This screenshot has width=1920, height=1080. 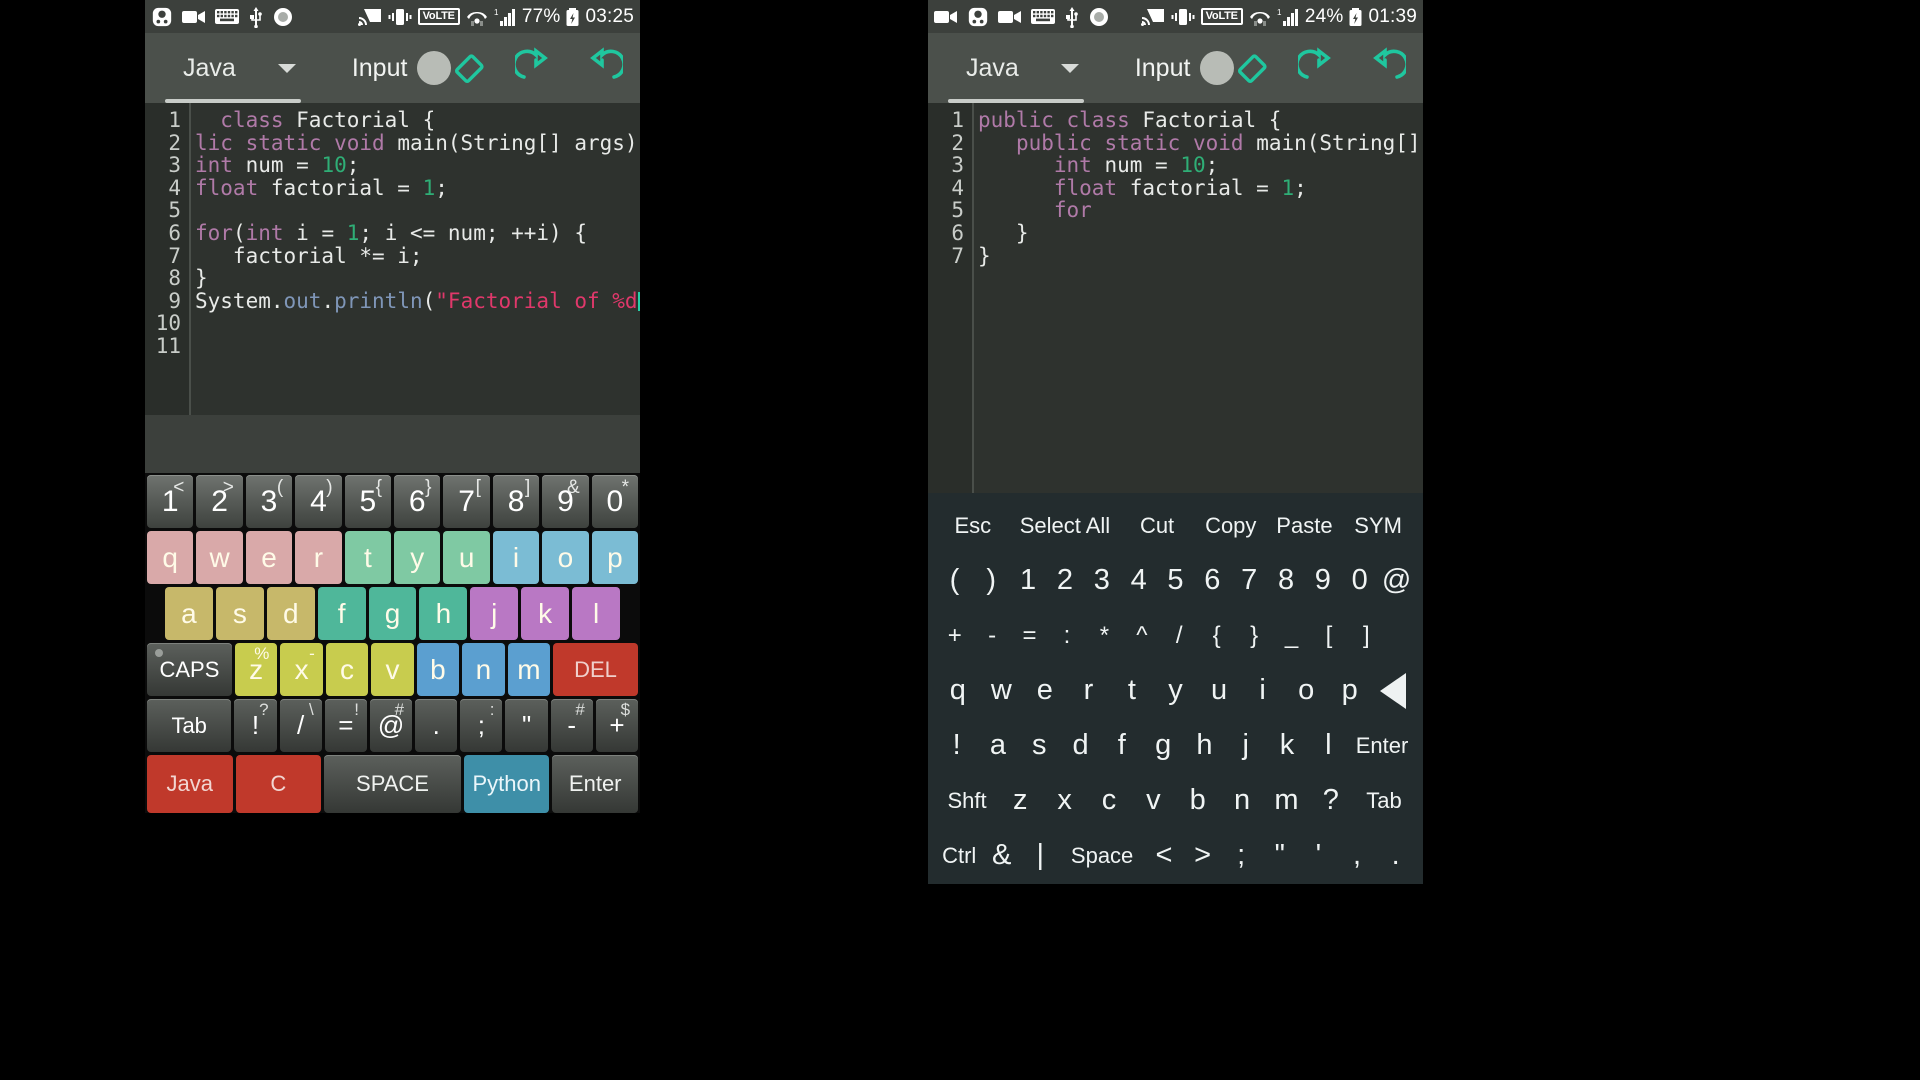 I want to click on key-select-all: Select All, so click(x=1065, y=525).